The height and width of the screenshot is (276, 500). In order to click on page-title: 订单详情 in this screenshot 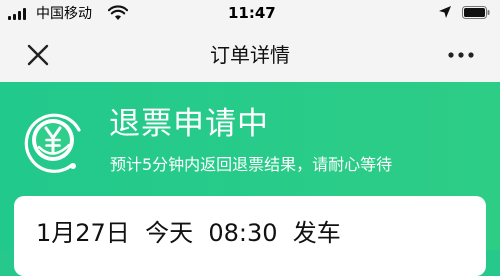, I will do `click(250, 55)`.